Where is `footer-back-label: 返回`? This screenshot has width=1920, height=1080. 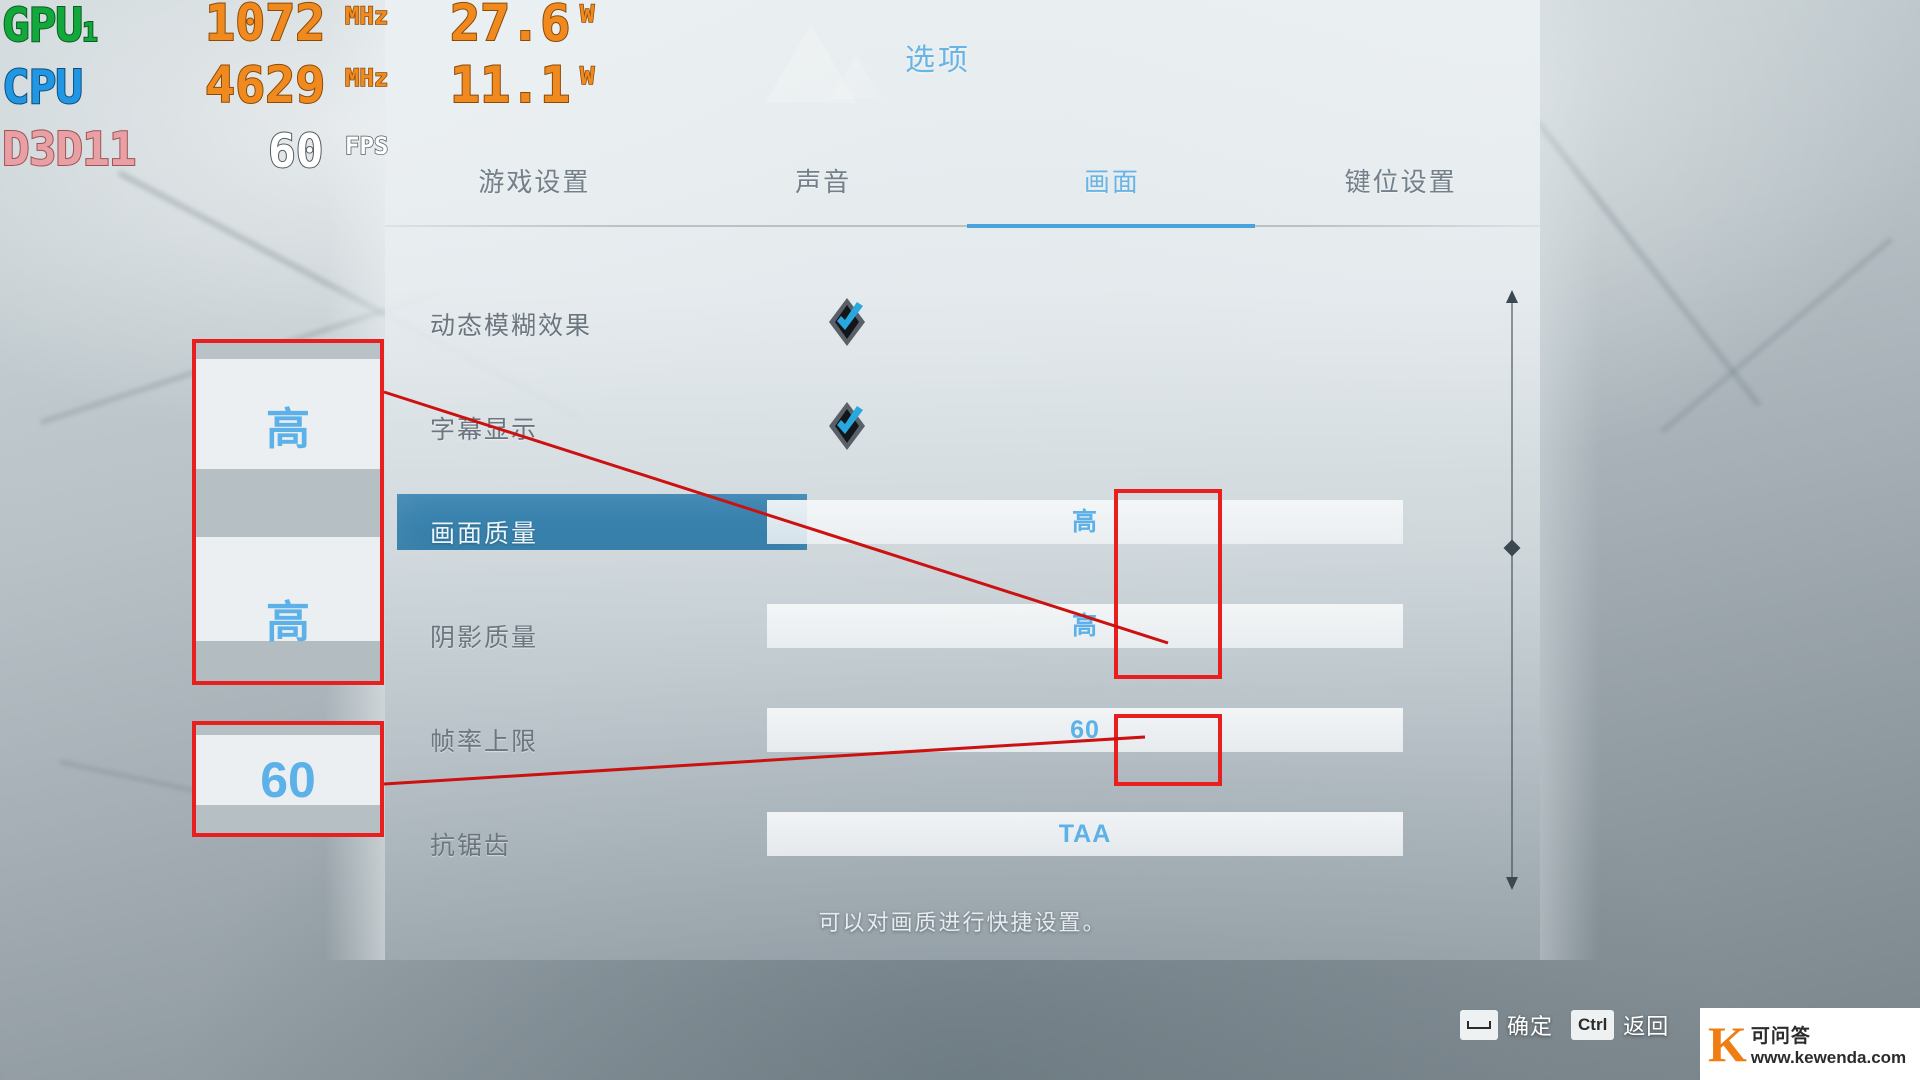
footer-back-label: 返回 is located at coordinates (1646, 1026).